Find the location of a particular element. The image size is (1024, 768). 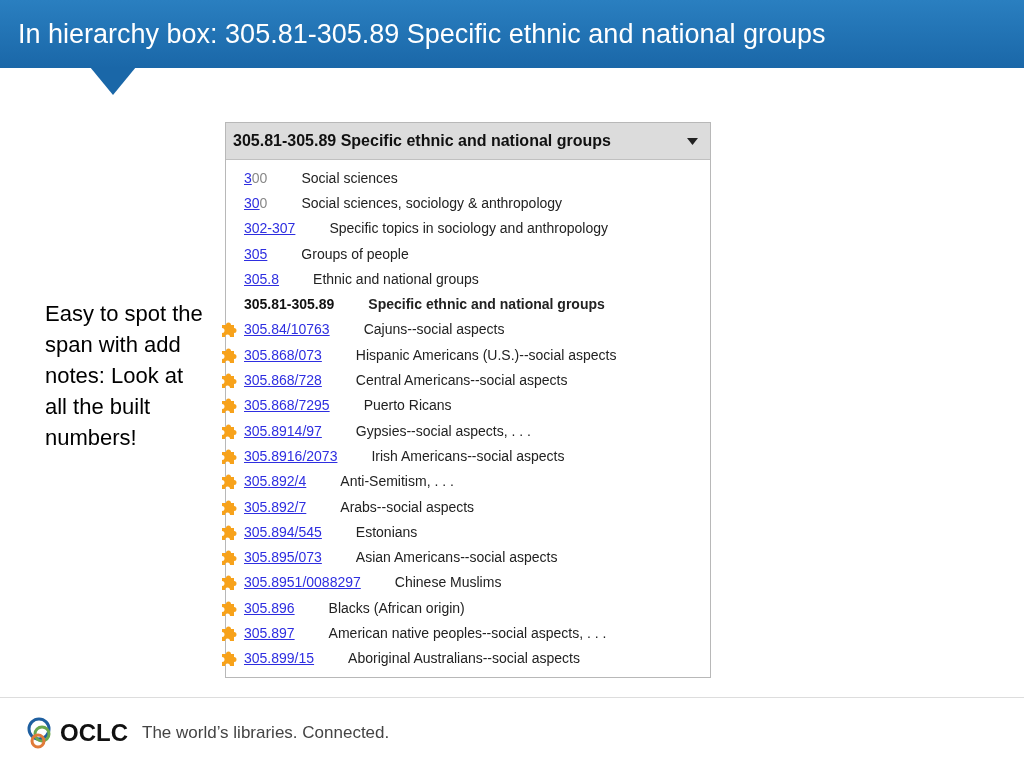

class-number-link: 30 is located at coordinates (252, 202).